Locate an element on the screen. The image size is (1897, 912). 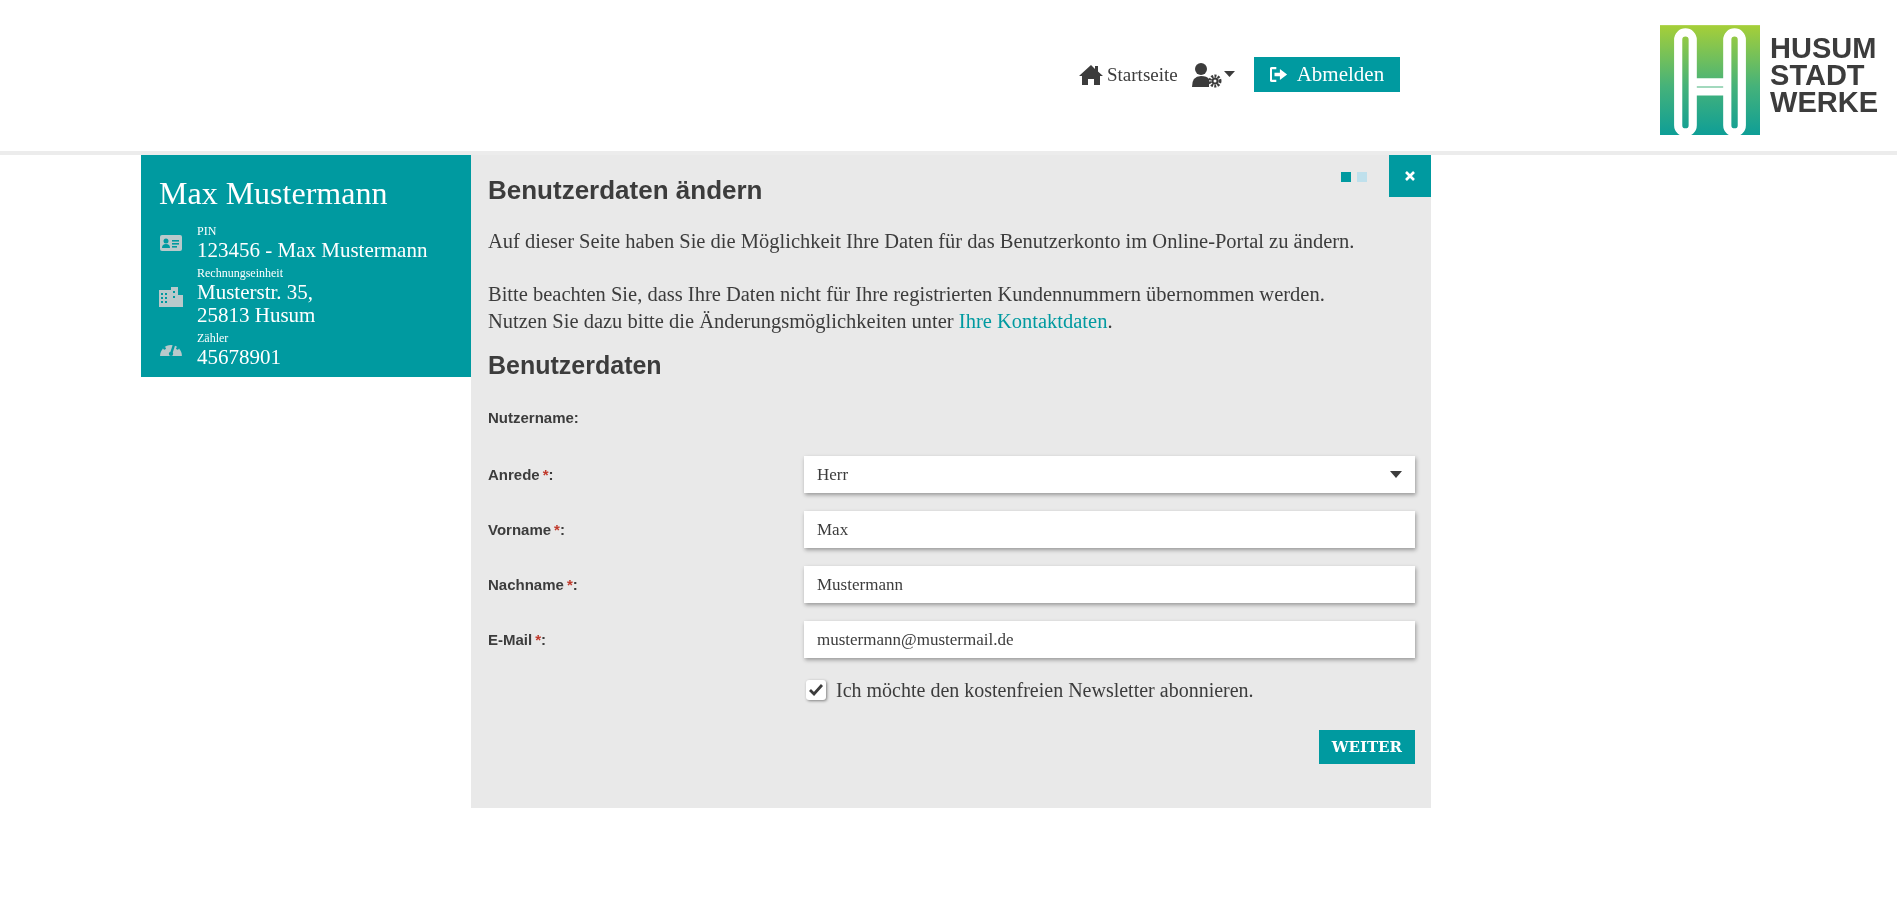
user-settings-icon is located at coordinates (1213, 74).